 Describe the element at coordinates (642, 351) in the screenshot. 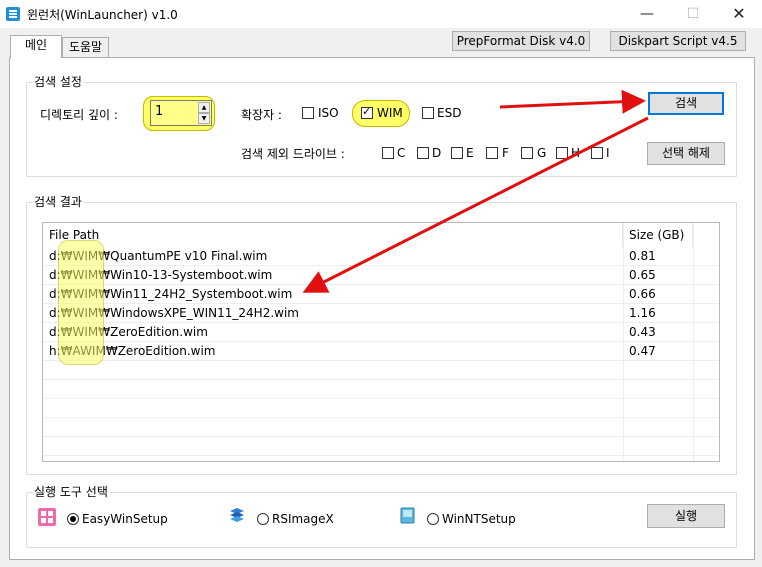

I see `row-size: 0.47` at that location.